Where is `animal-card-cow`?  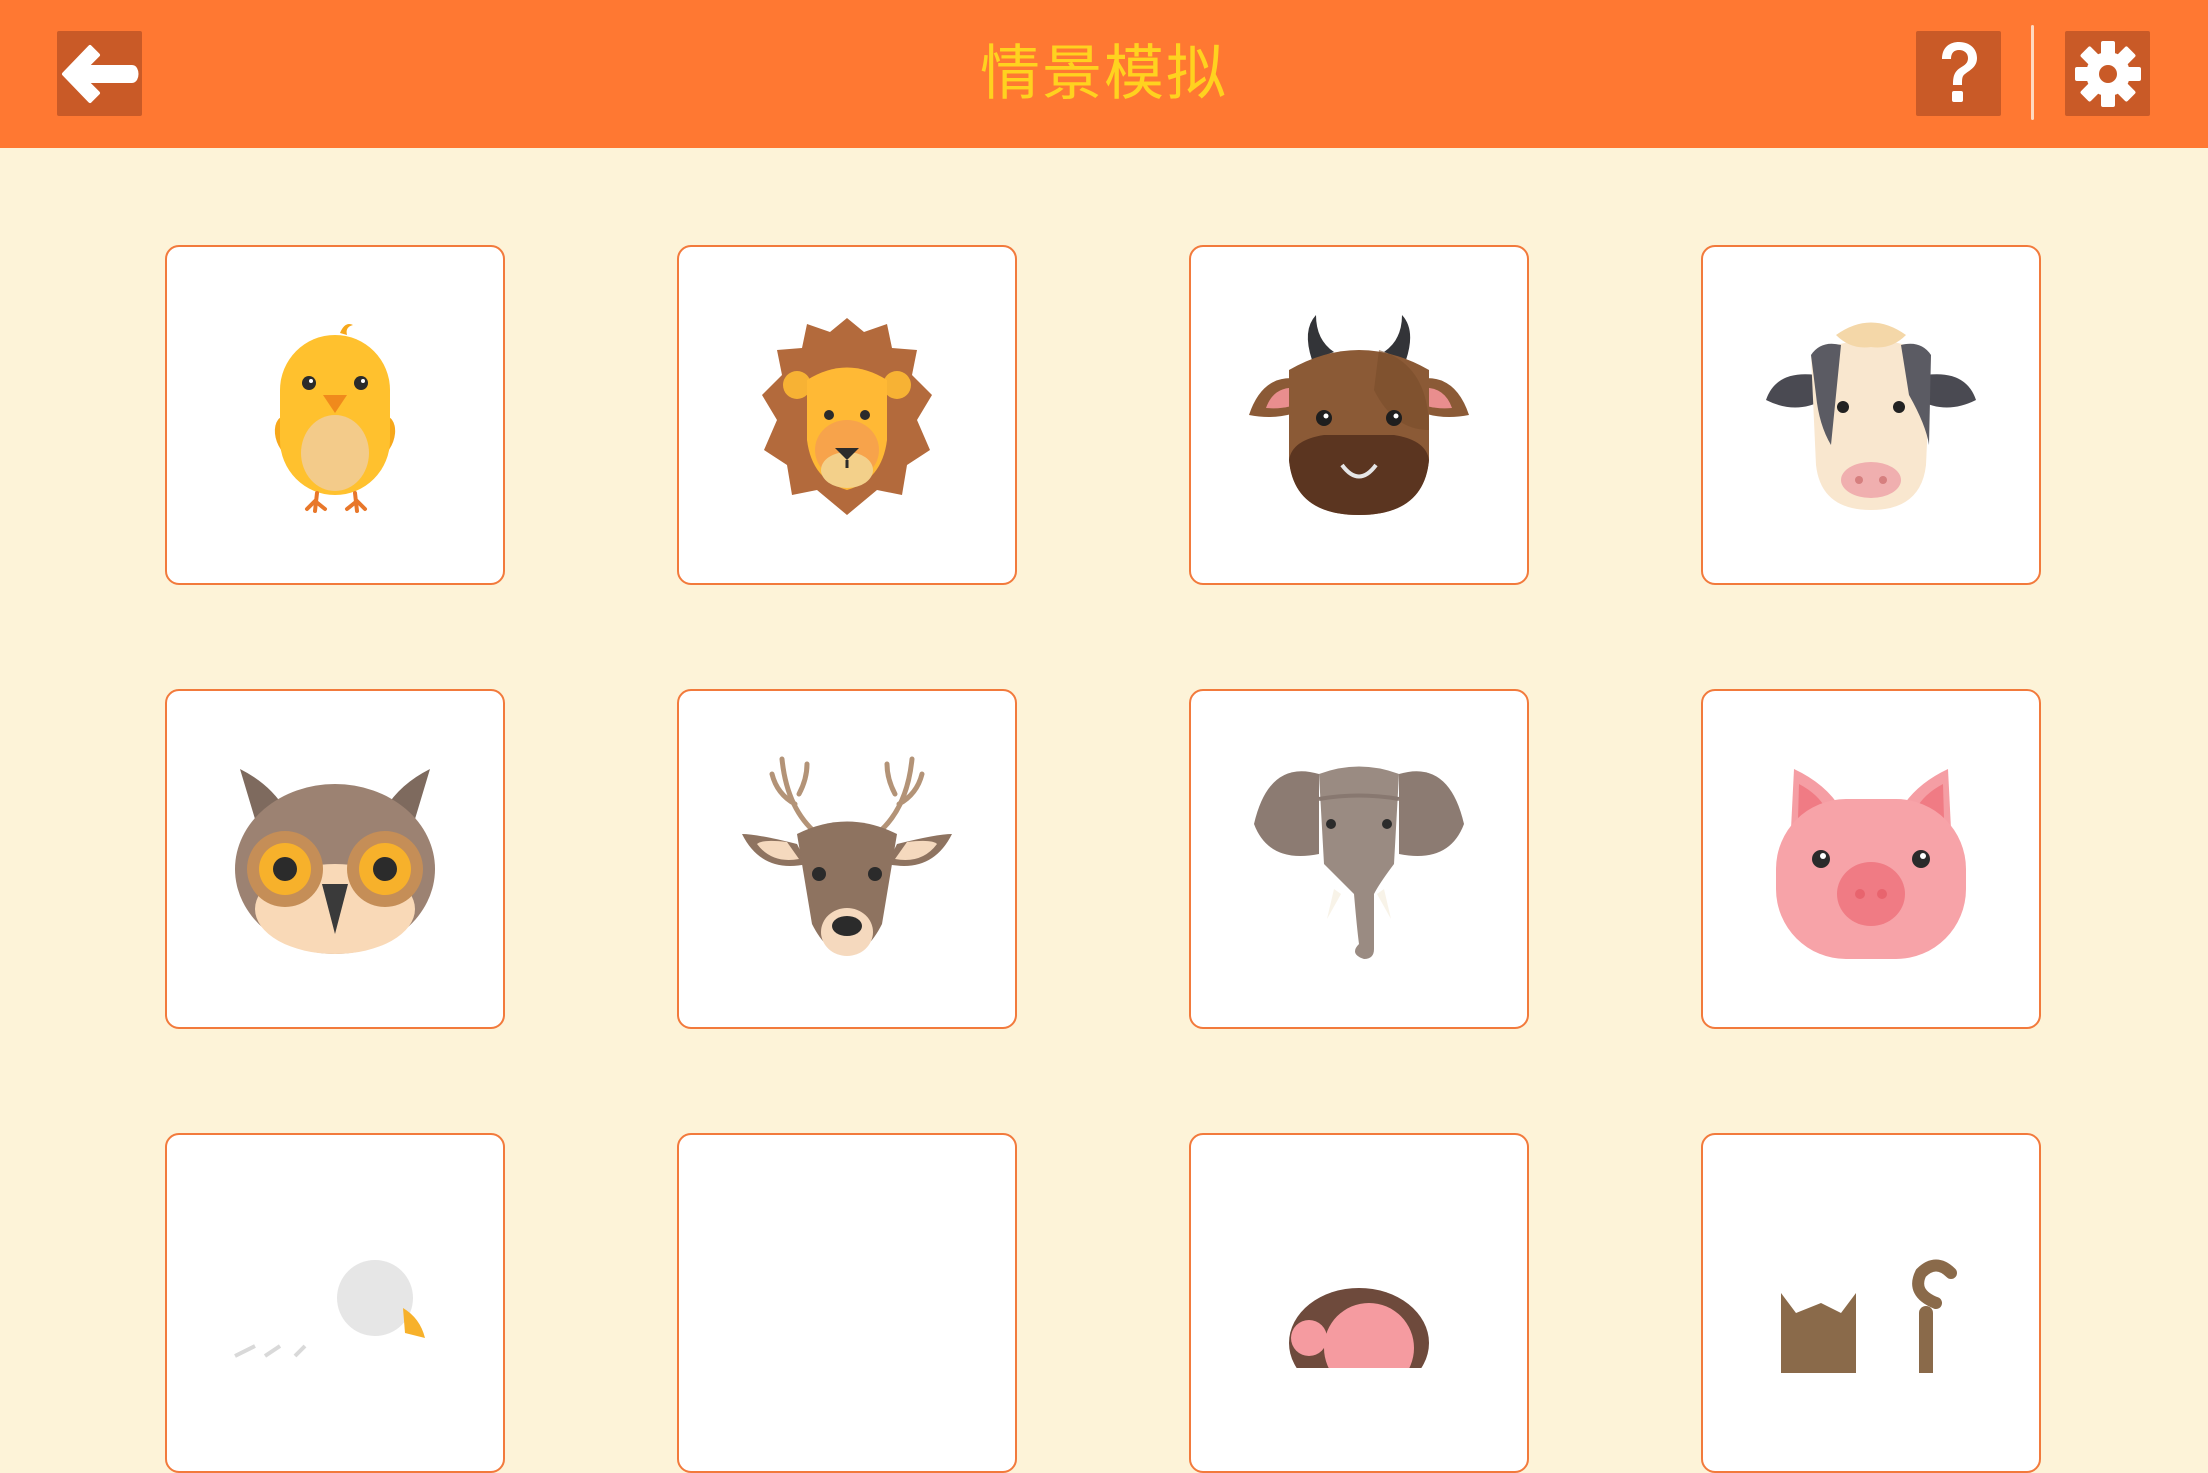 animal-card-cow is located at coordinates (1871, 415).